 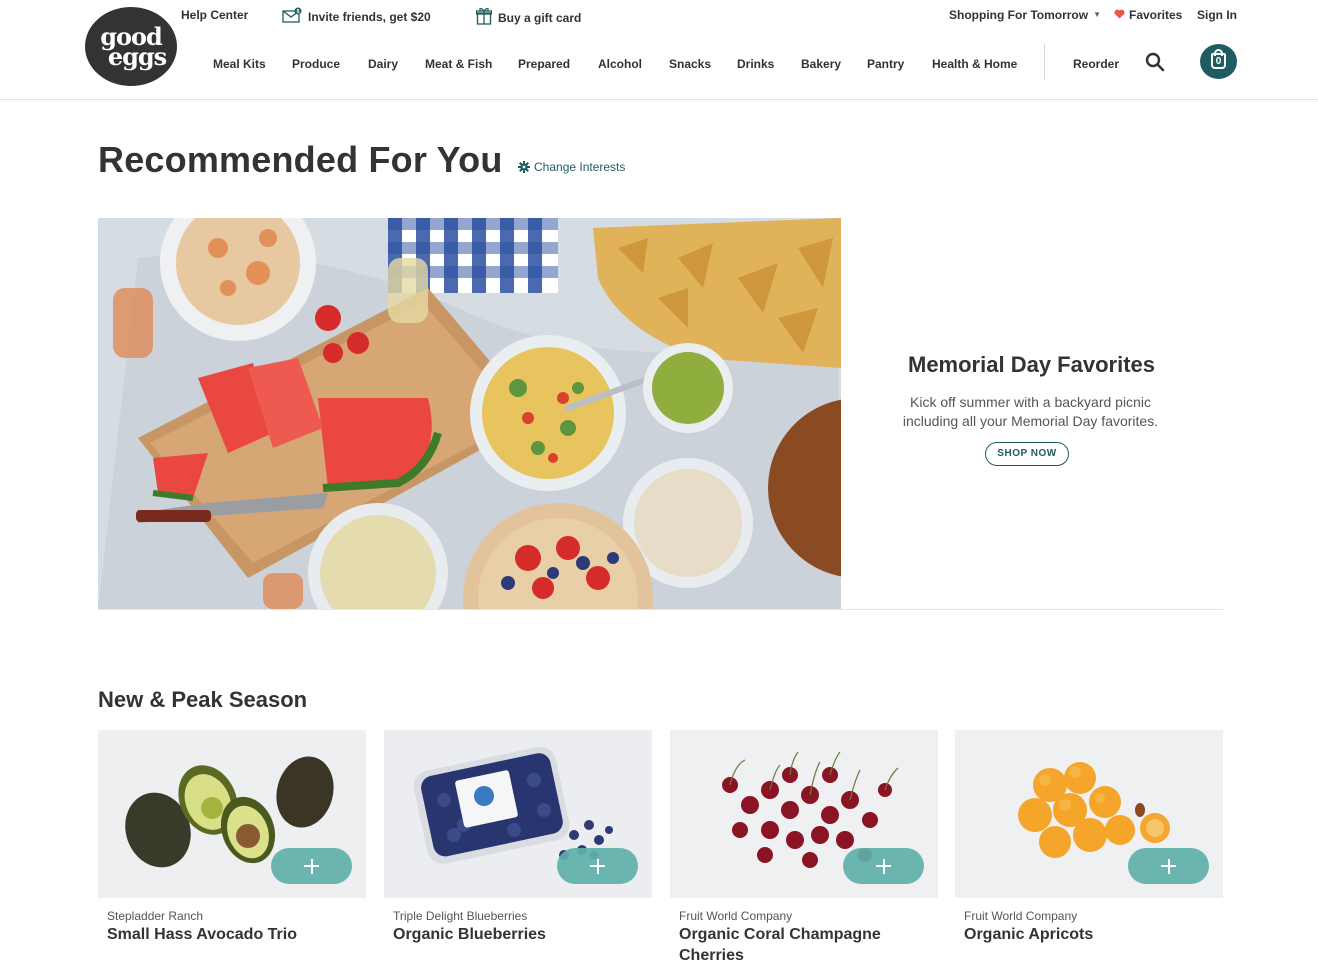 I want to click on nav-dairy: Dairy, so click(x=383, y=64).